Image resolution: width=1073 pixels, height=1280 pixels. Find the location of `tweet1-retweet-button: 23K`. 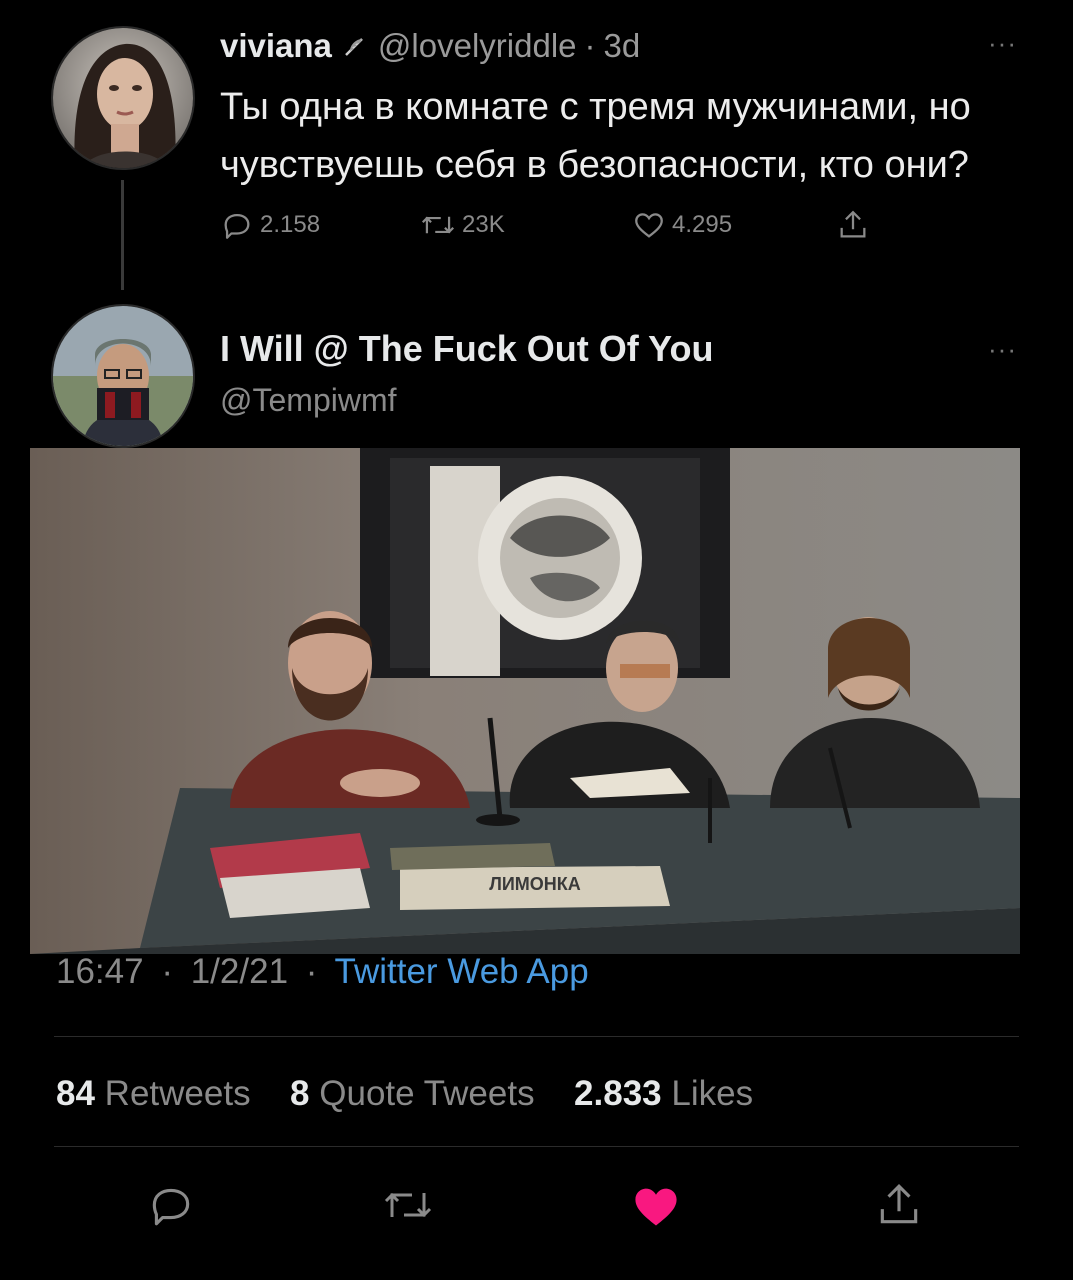

tweet1-retweet-button: 23K is located at coordinates (462, 225).